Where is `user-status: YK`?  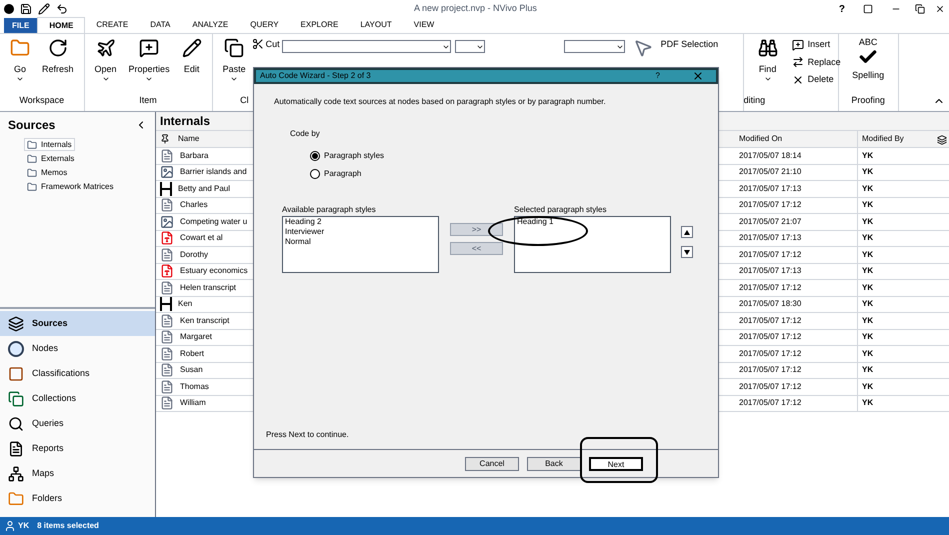 user-status: YK is located at coordinates (17, 526).